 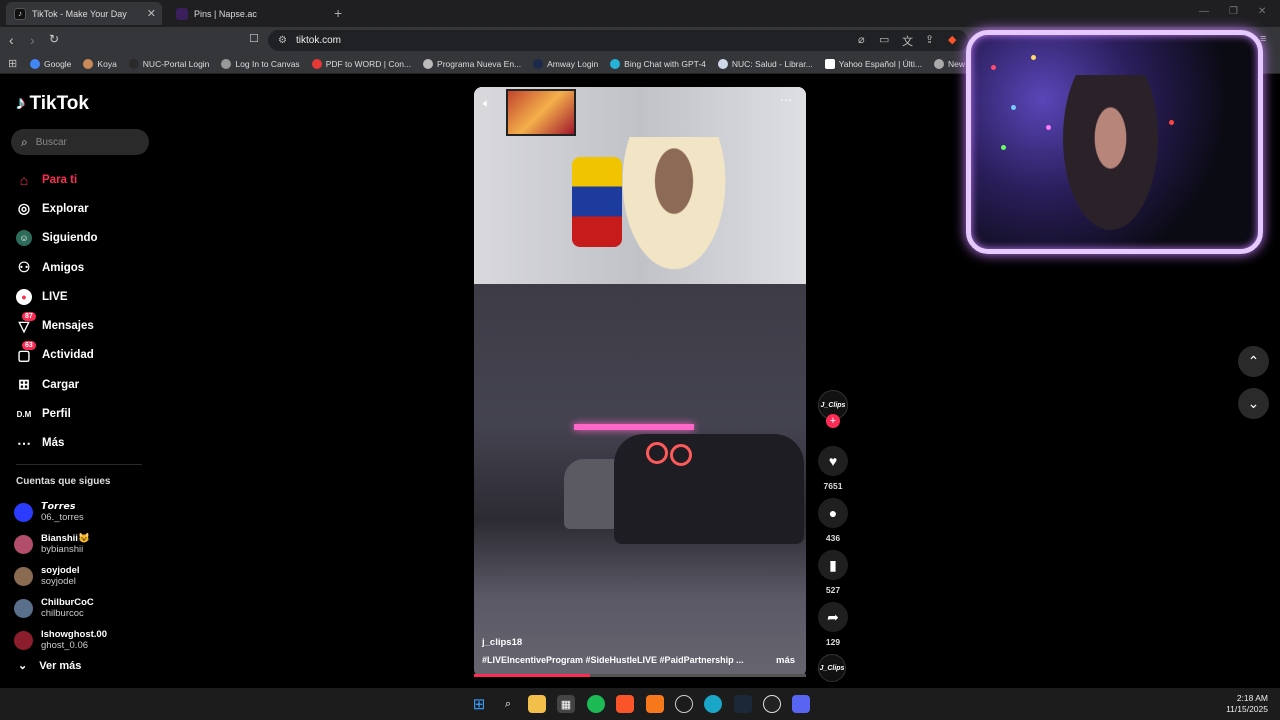 I want to click on nav-para-ti: ⌂ Para ti, so click(x=57, y=179).